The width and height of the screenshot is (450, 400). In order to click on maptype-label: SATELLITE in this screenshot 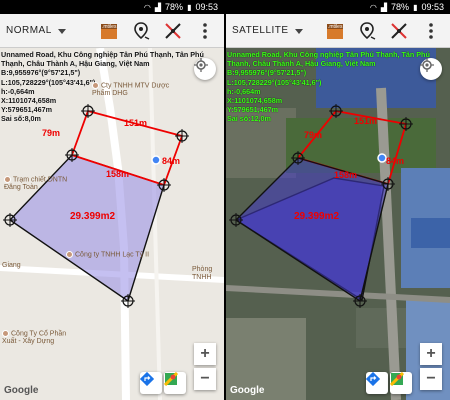, I will do `click(260, 30)`.